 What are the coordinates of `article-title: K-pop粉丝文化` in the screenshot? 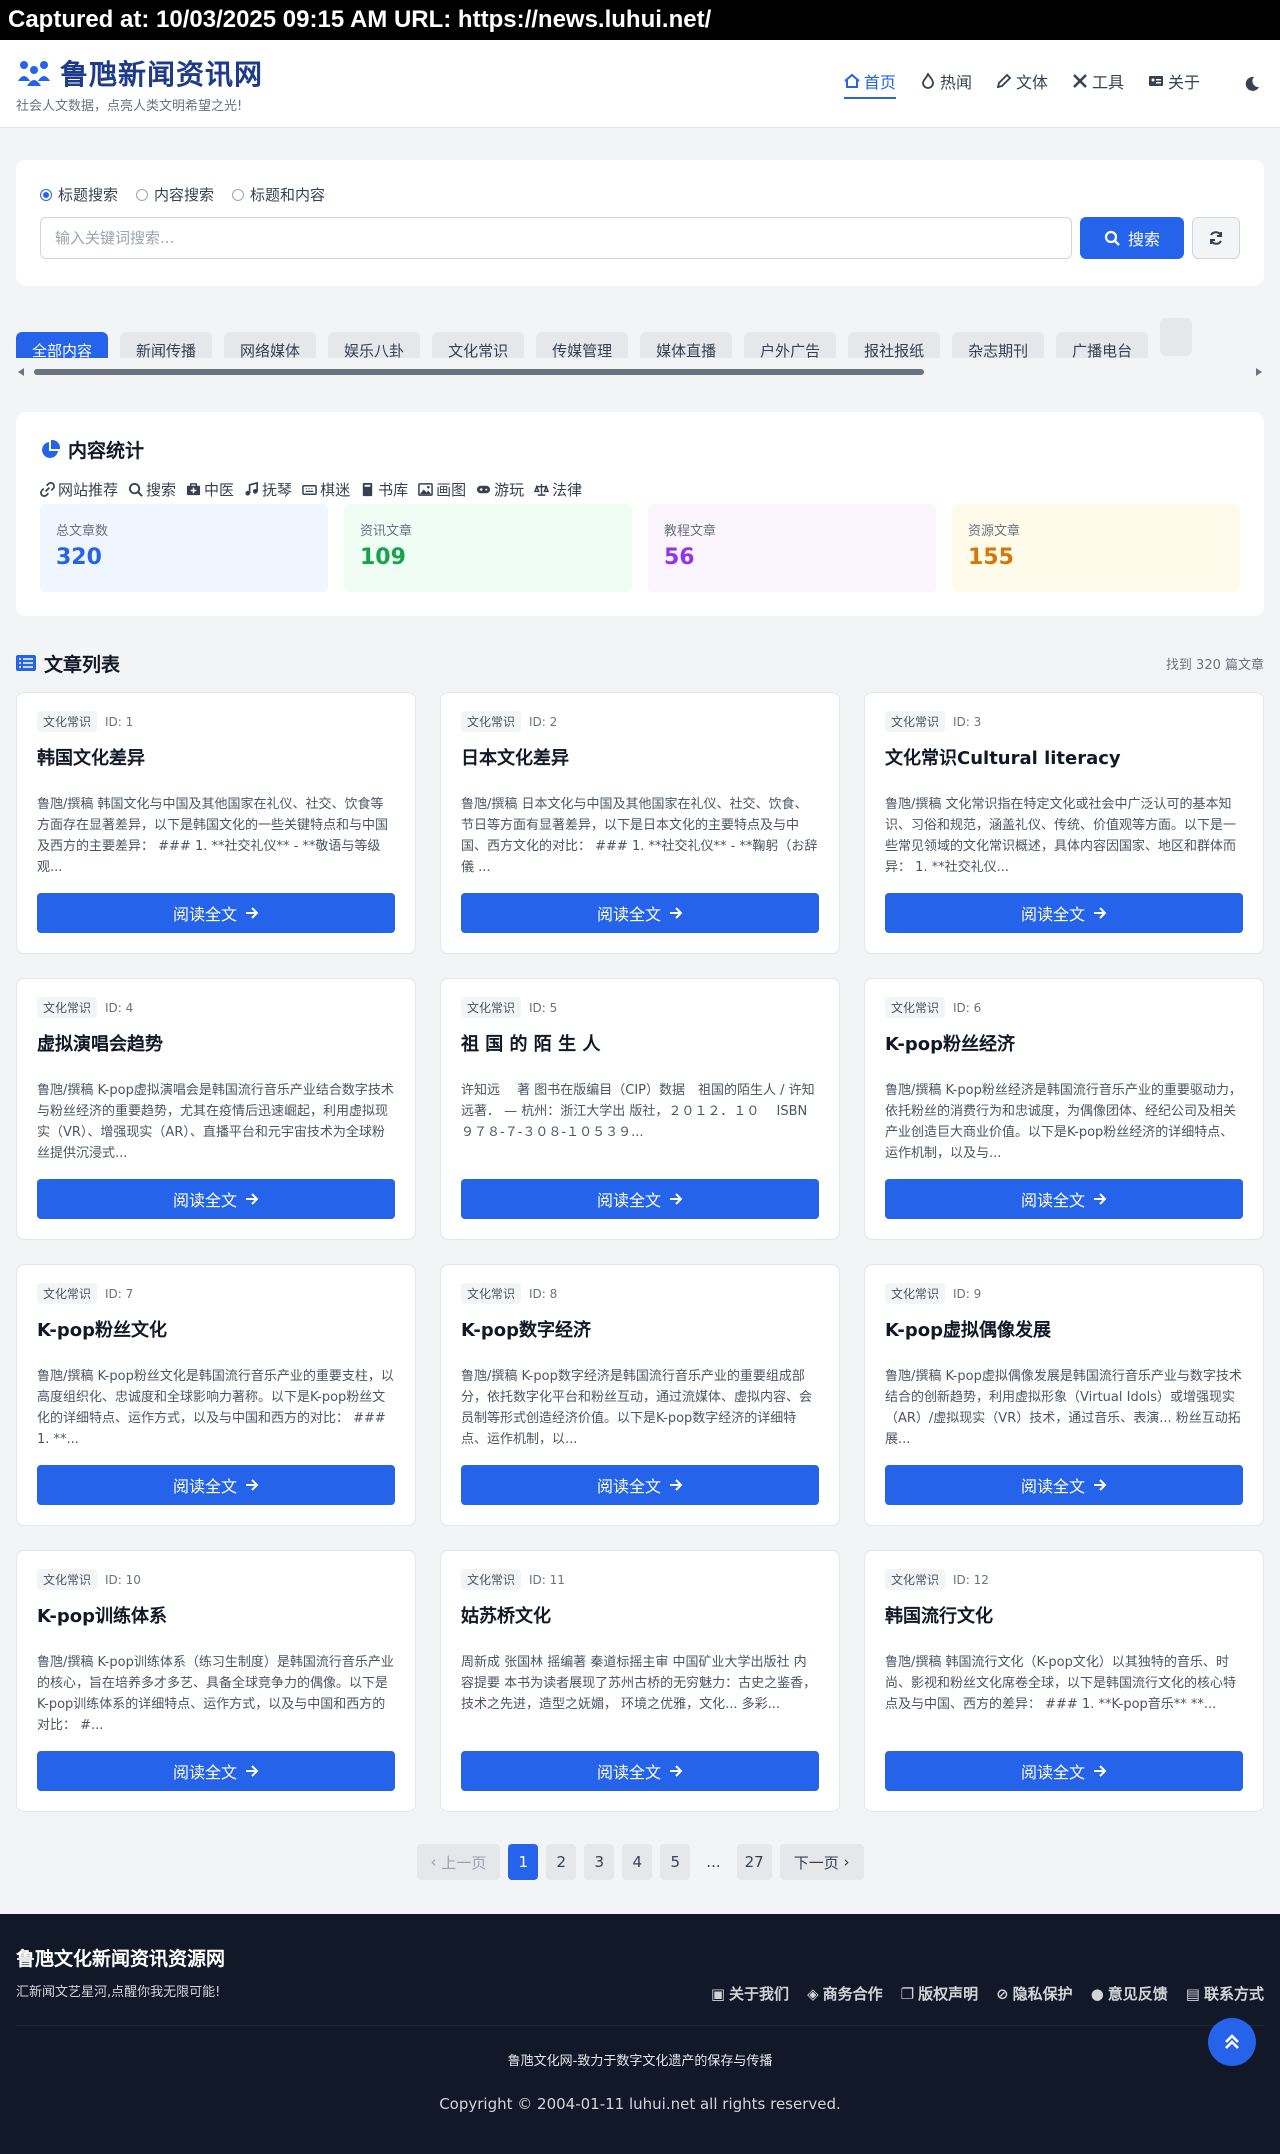 It's located at (216, 1329).